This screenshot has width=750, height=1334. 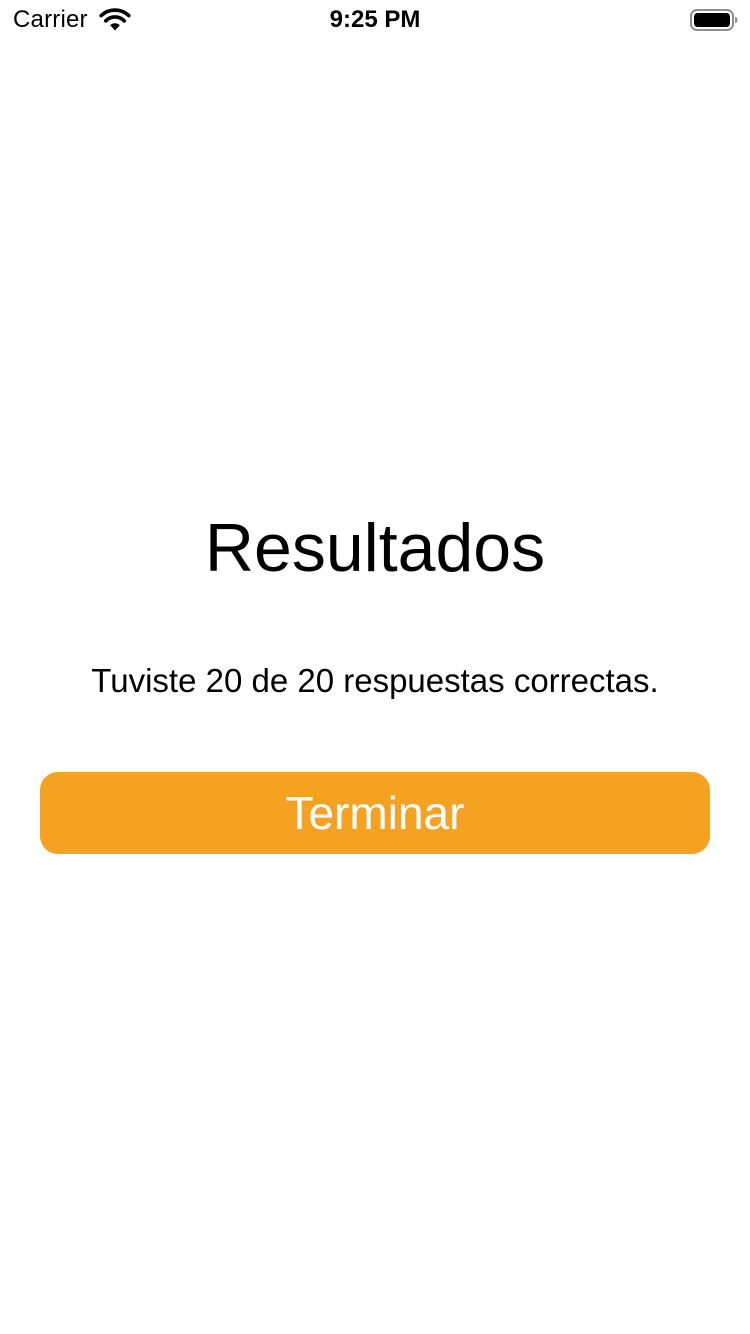 What do you see at coordinates (375, 548) in the screenshot?
I see `page-title: Resultados` at bounding box center [375, 548].